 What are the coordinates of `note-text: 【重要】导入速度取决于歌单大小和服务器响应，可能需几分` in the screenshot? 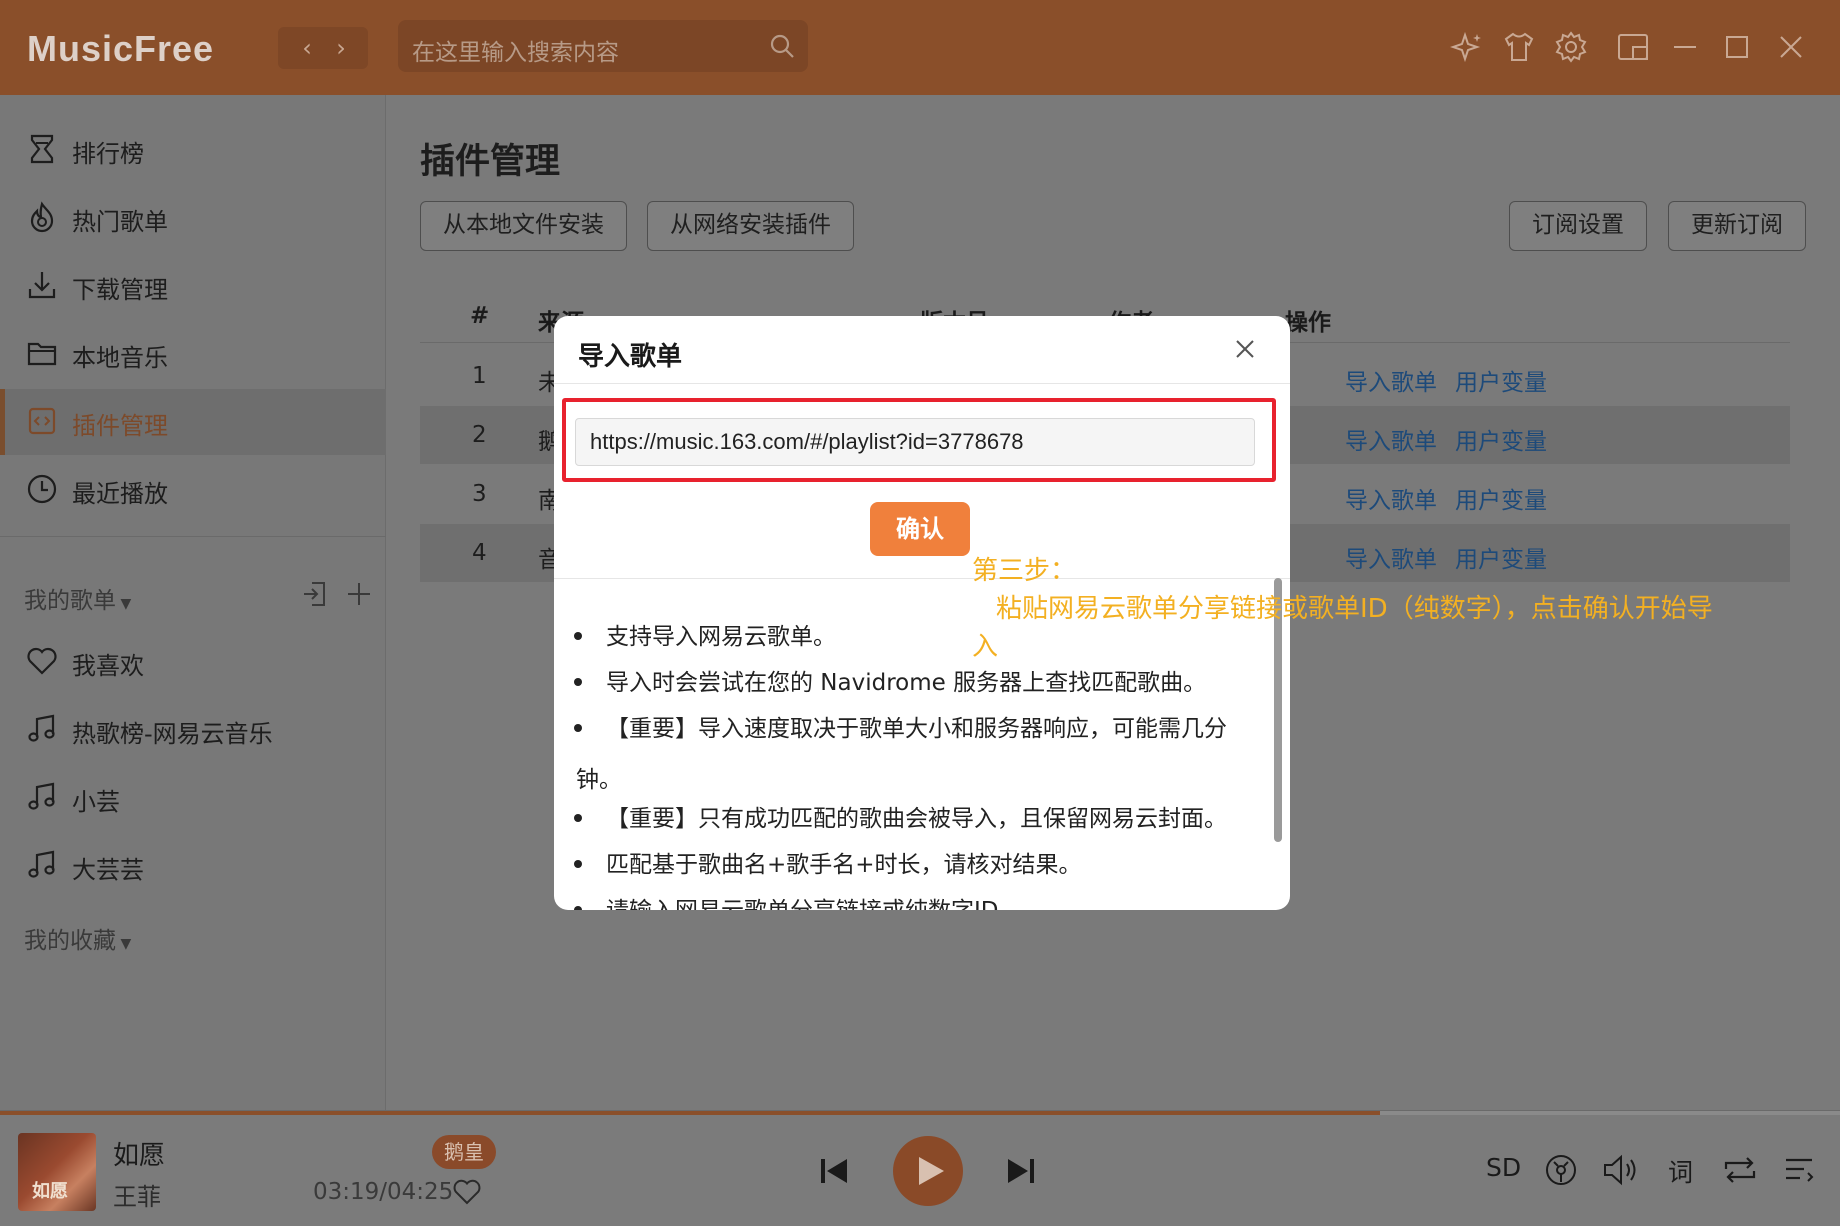 It's located at (916, 729).